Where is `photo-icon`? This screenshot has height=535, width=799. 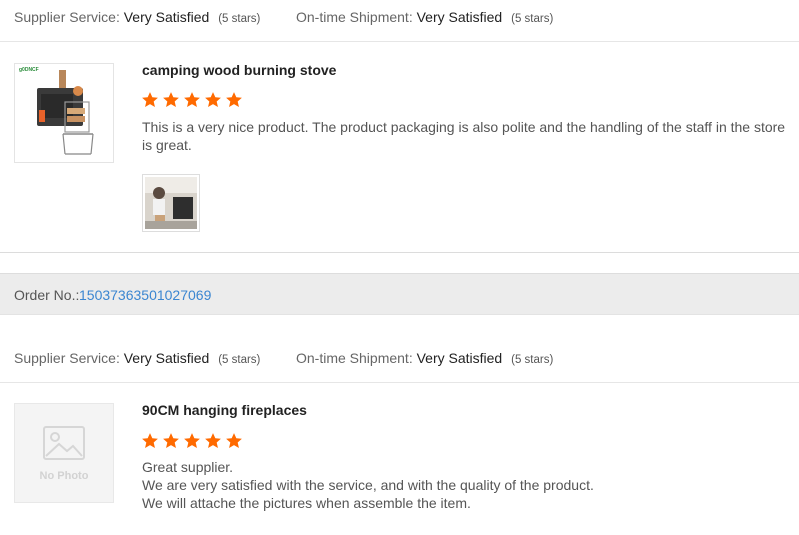
photo-icon is located at coordinates (171, 203).